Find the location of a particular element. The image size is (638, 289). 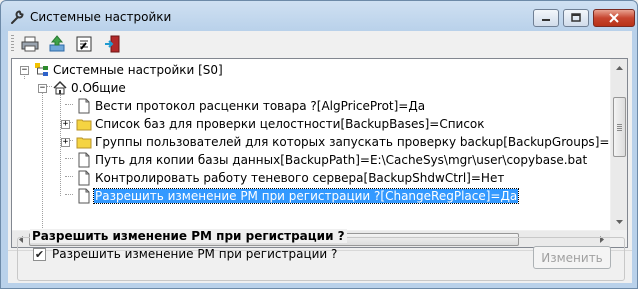

home-icon is located at coordinates (60, 87).